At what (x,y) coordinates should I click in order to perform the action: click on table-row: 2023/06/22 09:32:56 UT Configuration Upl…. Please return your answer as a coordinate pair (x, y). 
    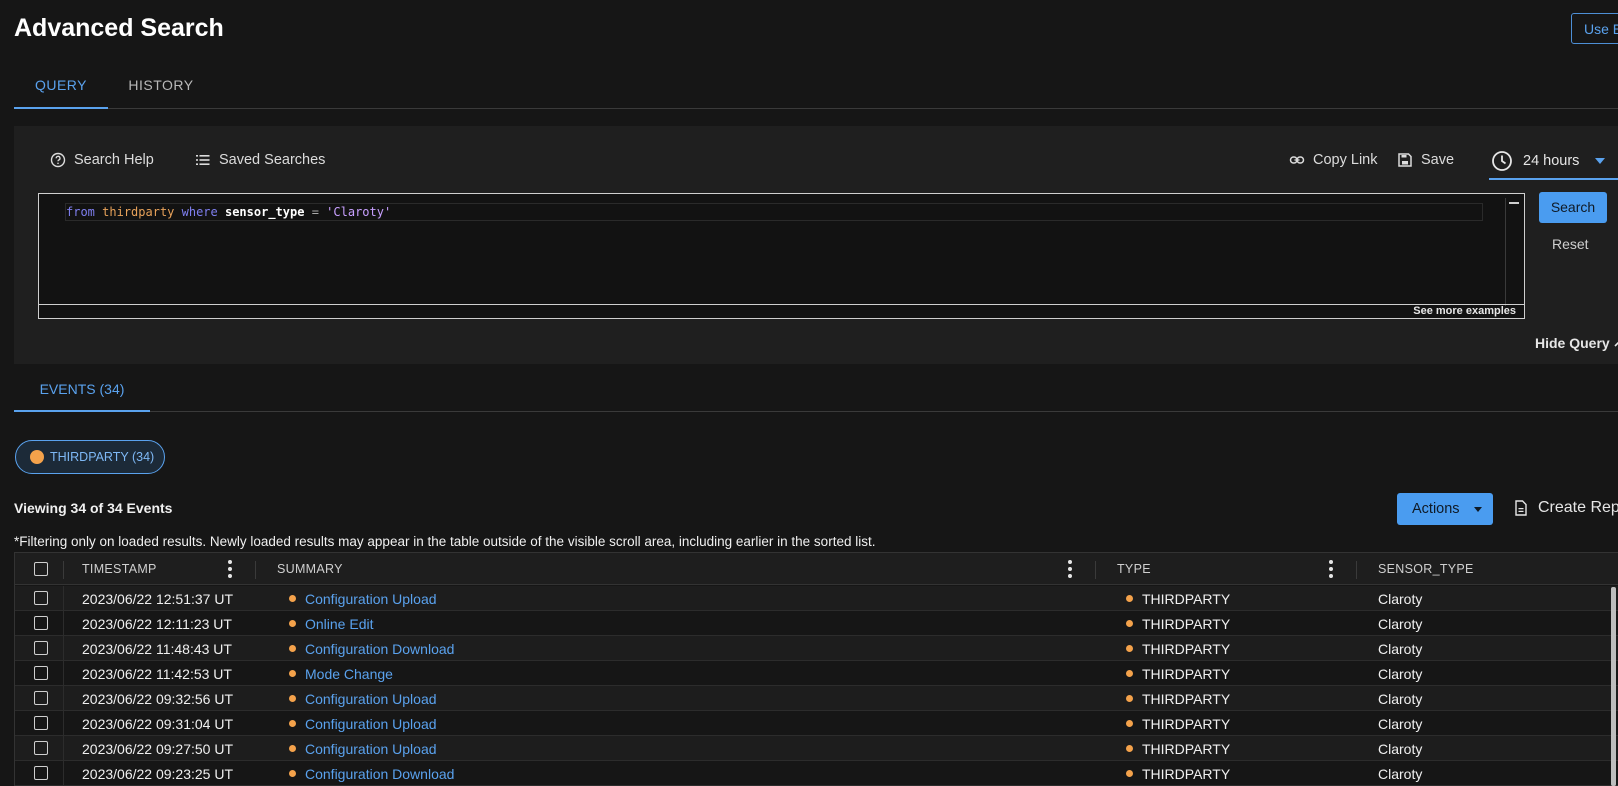
    Looking at the image, I should click on (816, 698).